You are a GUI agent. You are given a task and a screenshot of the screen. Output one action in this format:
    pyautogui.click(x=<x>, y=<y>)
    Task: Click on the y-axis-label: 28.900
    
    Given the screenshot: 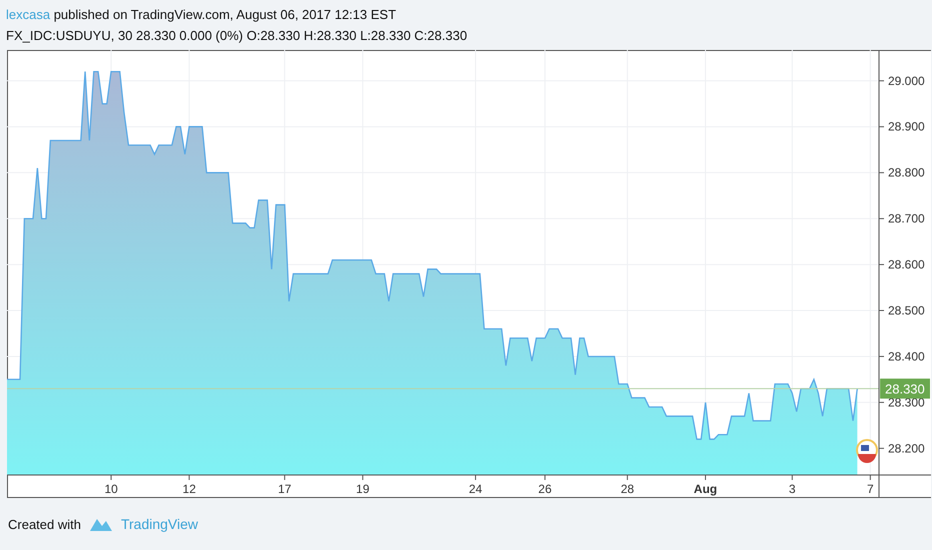 What is the action you would take?
    pyautogui.click(x=906, y=127)
    